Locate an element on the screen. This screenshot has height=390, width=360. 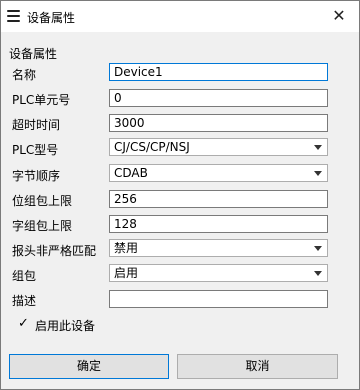
name-input: Device1 is located at coordinates (218, 72).